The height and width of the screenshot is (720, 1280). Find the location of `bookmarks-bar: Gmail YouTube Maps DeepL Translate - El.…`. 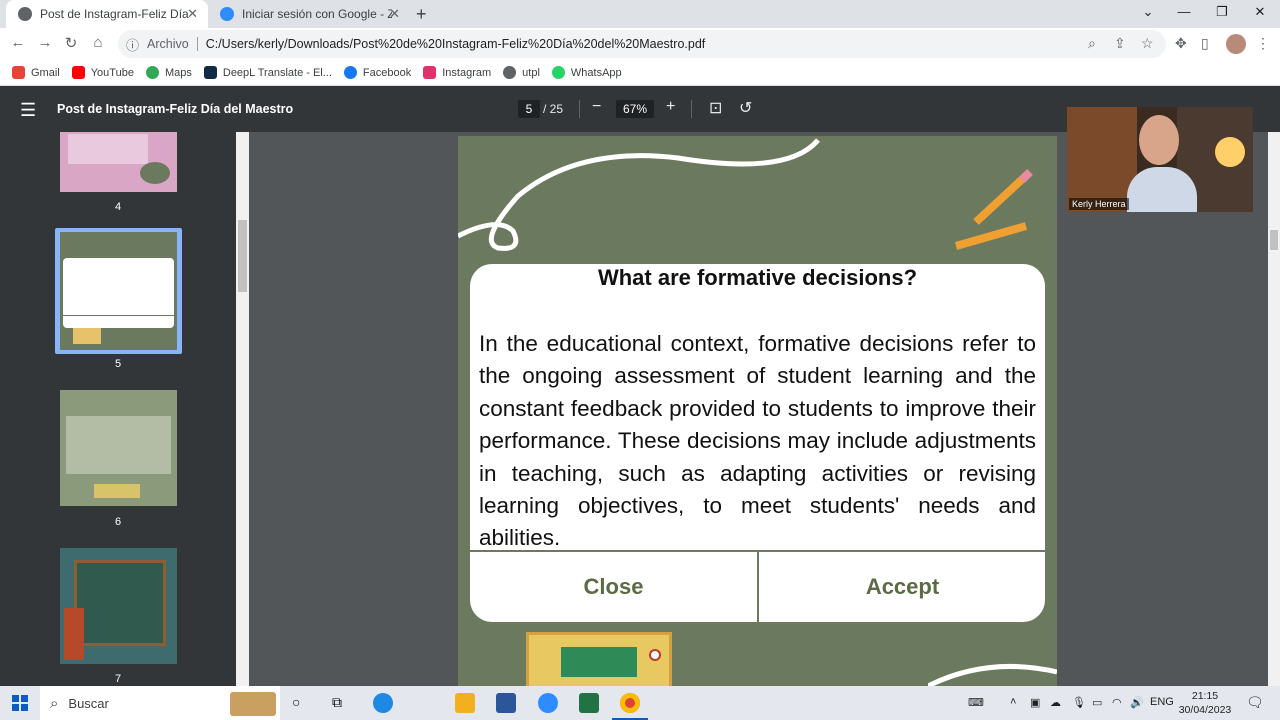

bookmarks-bar: Gmail YouTube Maps DeepL Translate - El.… is located at coordinates (640, 73).